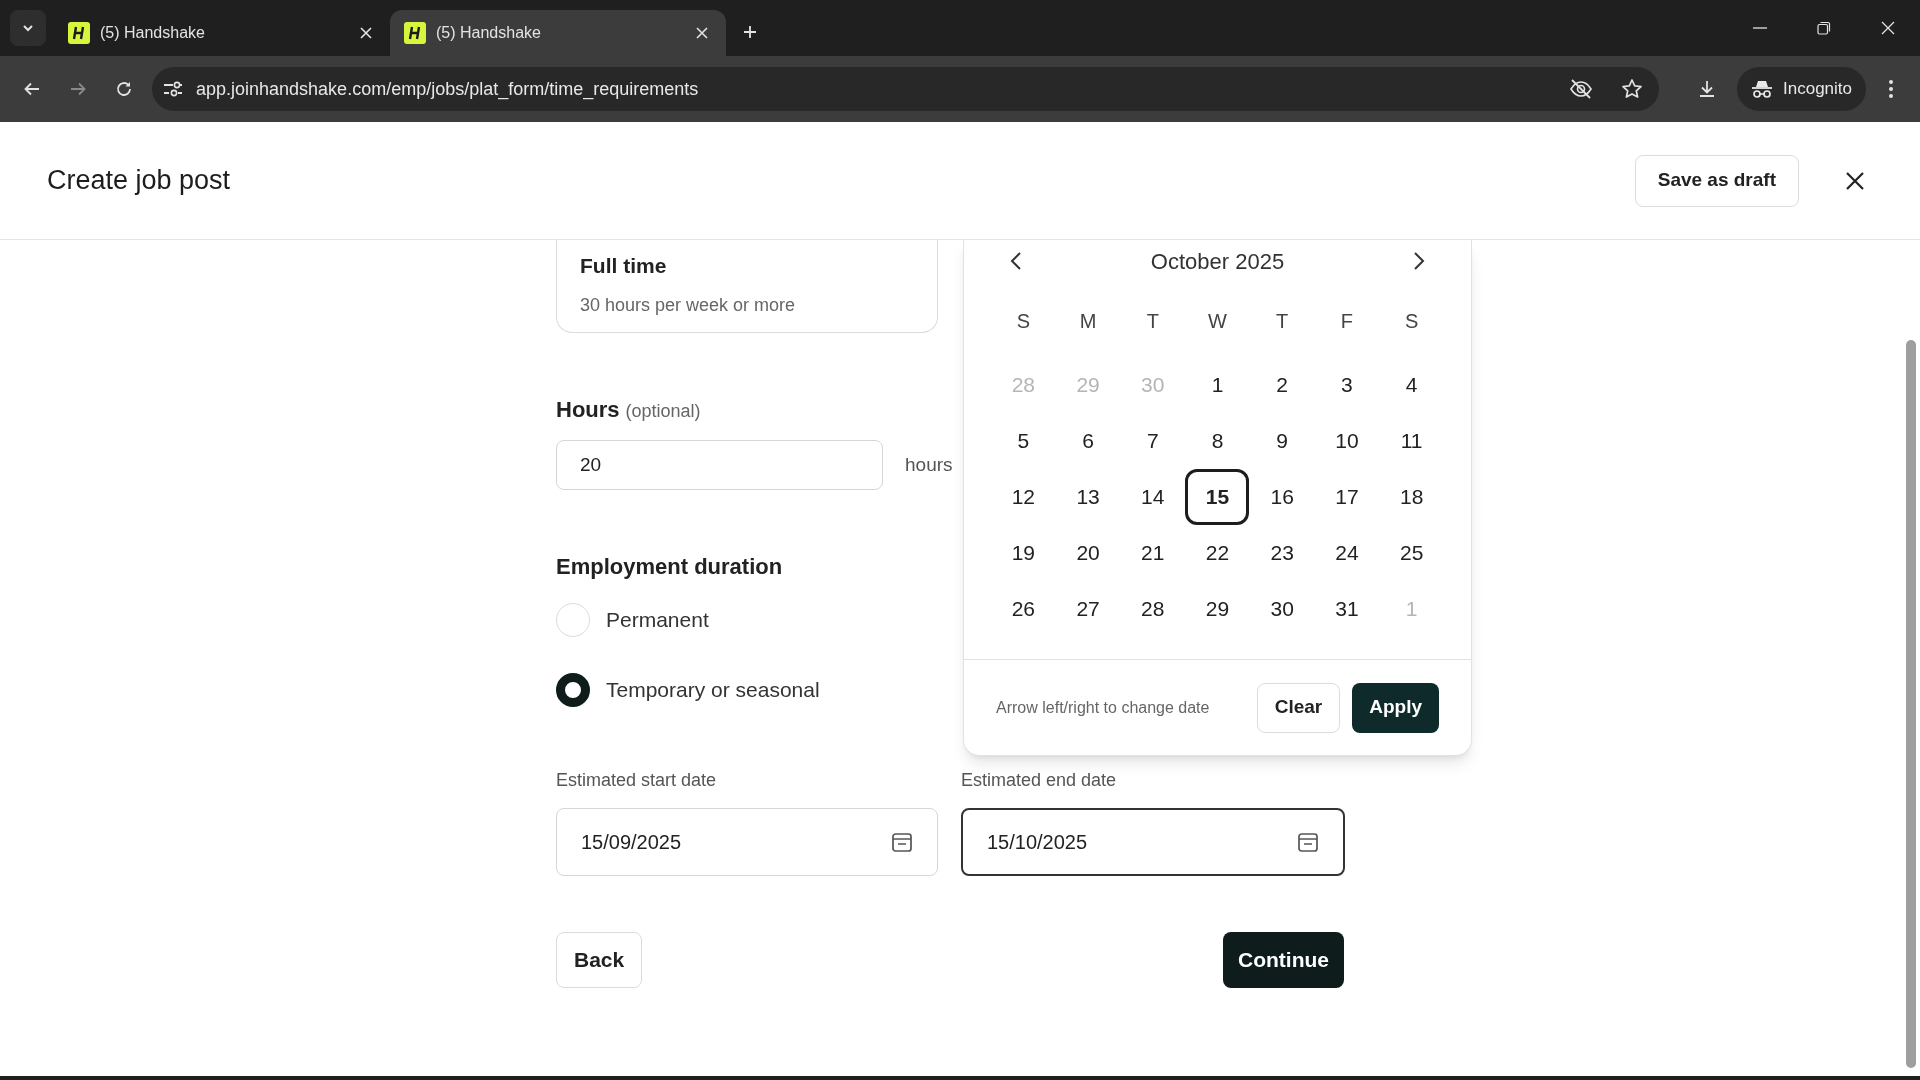 The height and width of the screenshot is (1080, 1920). I want to click on card-description: 30 hours per week or more, so click(688, 305).